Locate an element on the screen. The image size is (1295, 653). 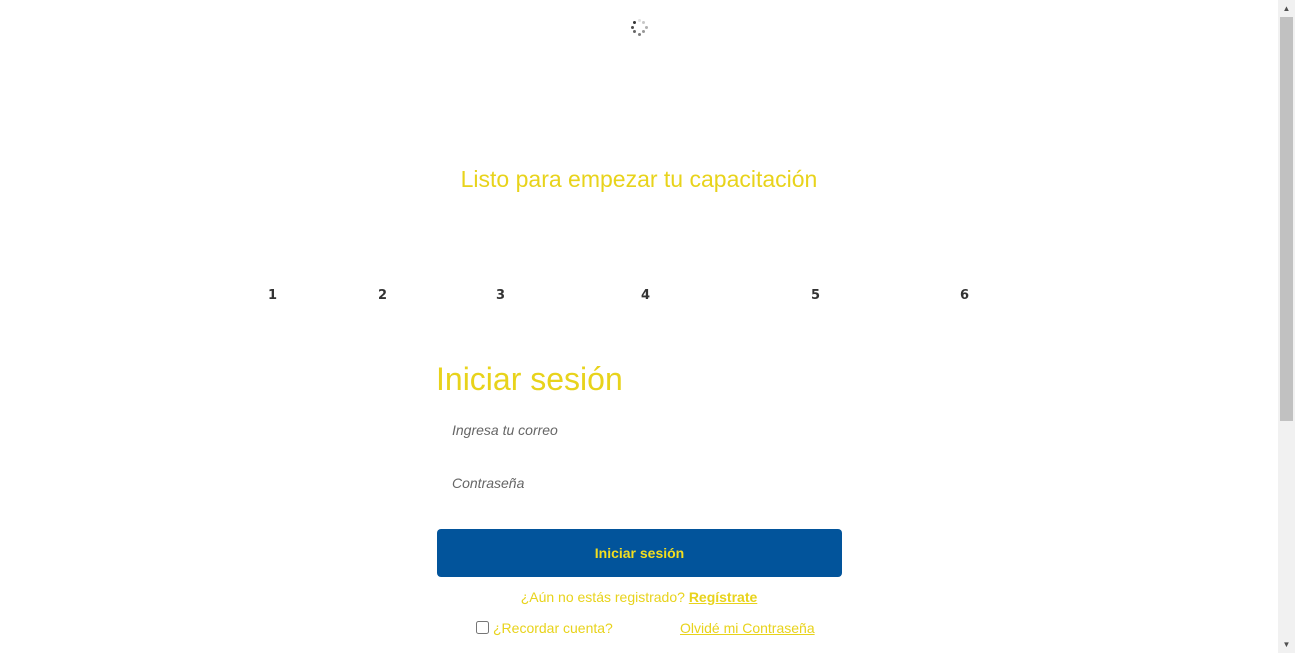
email-field is located at coordinates (639, 430).